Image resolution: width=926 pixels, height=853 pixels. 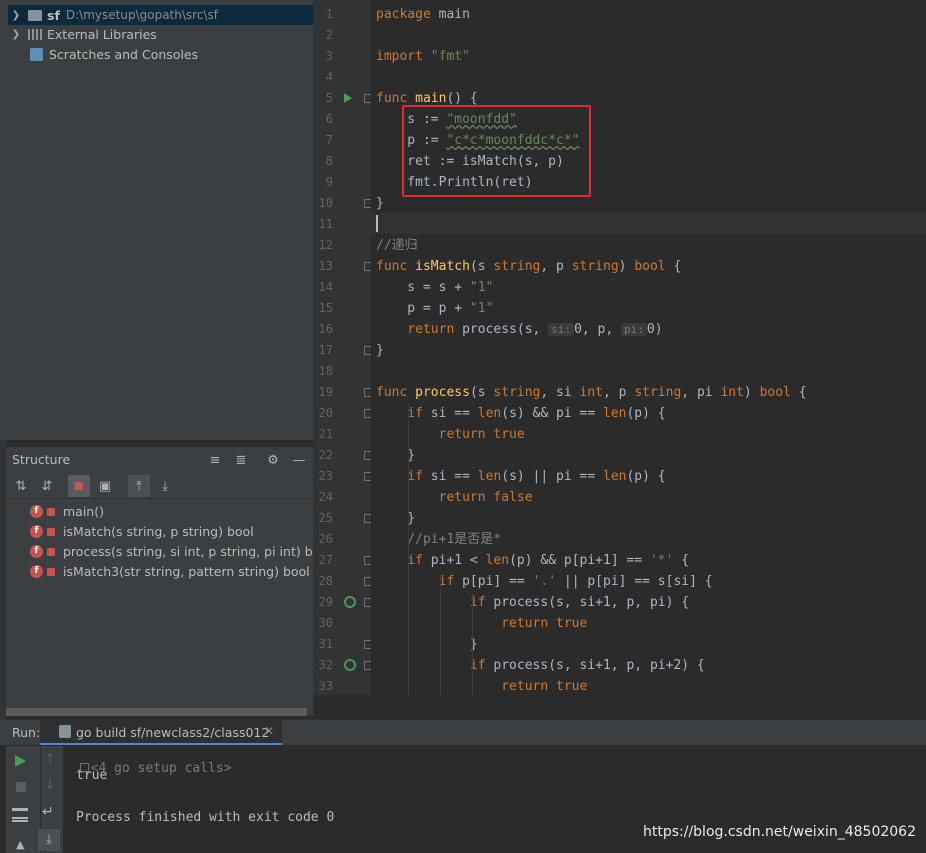 What do you see at coordinates (299, 460) in the screenshot?
I see `minimize-icon: —` at bounding box center [299, 460].